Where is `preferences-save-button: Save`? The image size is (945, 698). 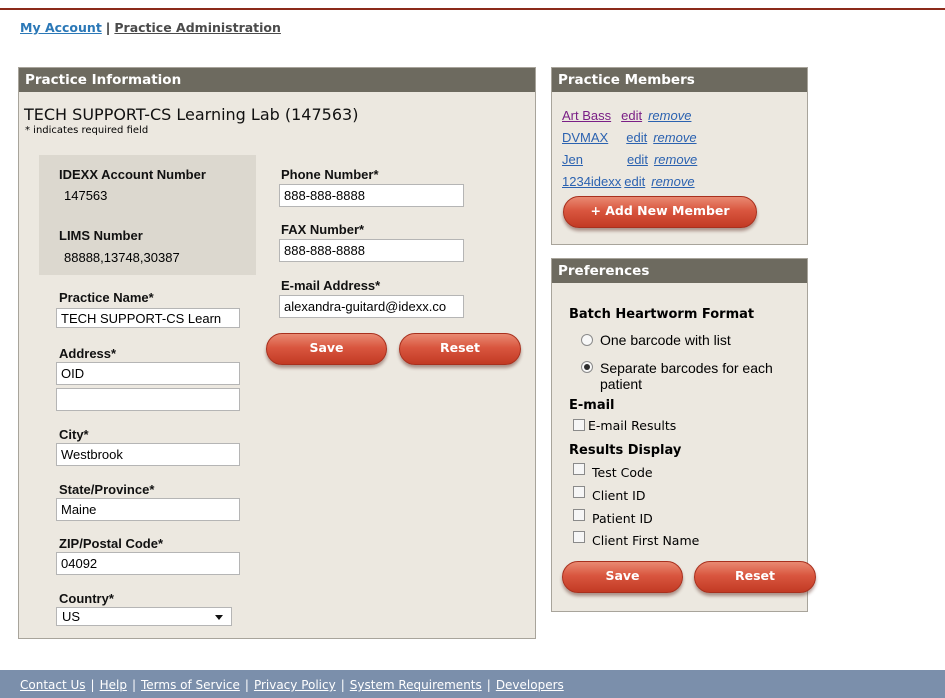
preferences-save-button: Save is located at coordinates (622, 577).